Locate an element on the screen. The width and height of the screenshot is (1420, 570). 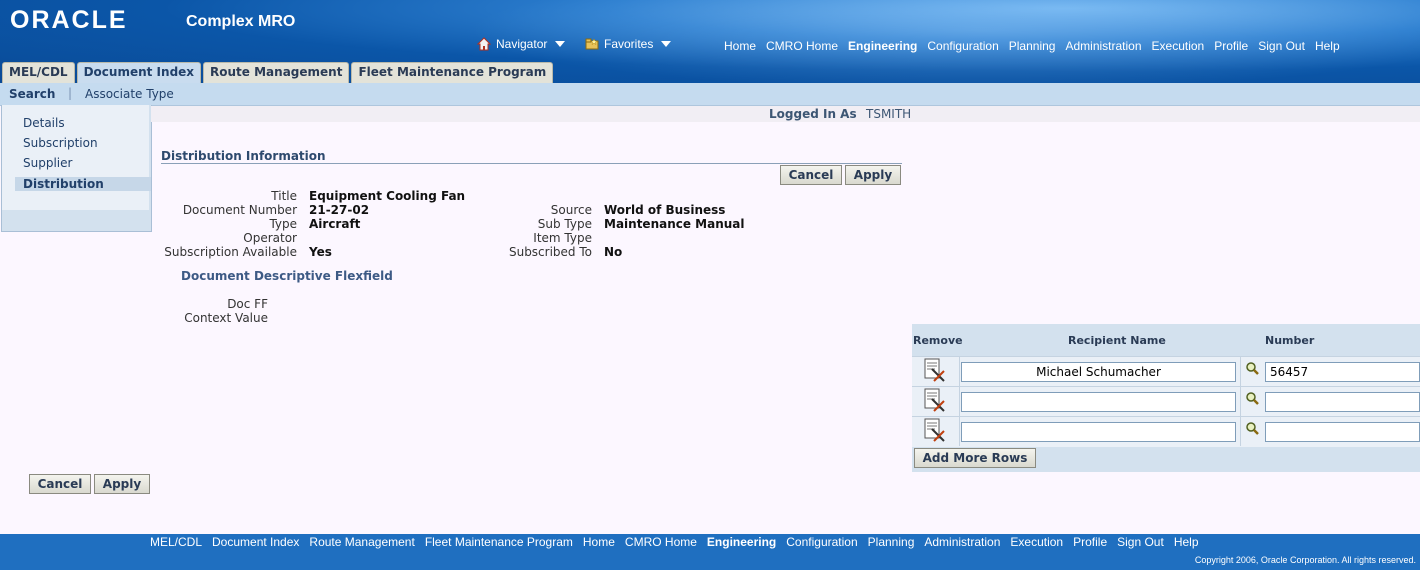
tab-document-index: Document Index is located at coordinates (139, 72).